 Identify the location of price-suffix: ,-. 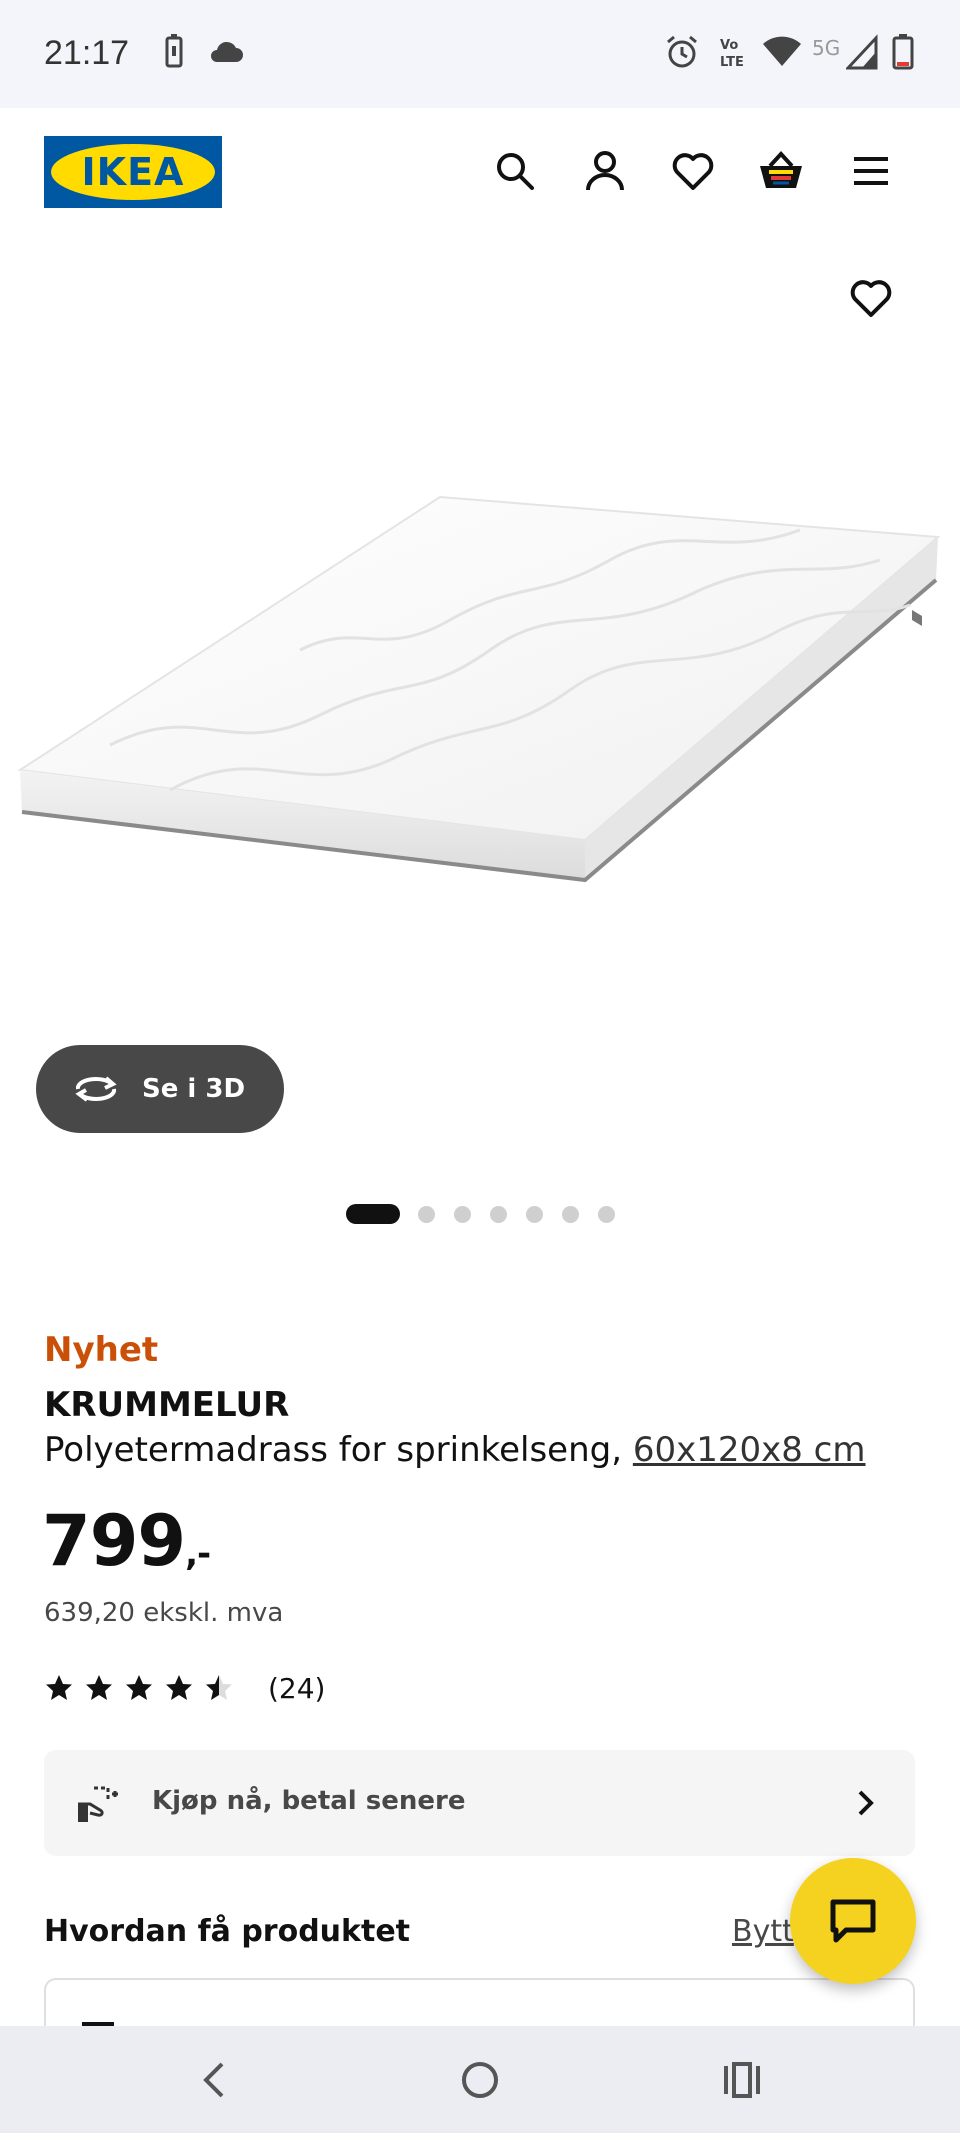
(198, 1554).